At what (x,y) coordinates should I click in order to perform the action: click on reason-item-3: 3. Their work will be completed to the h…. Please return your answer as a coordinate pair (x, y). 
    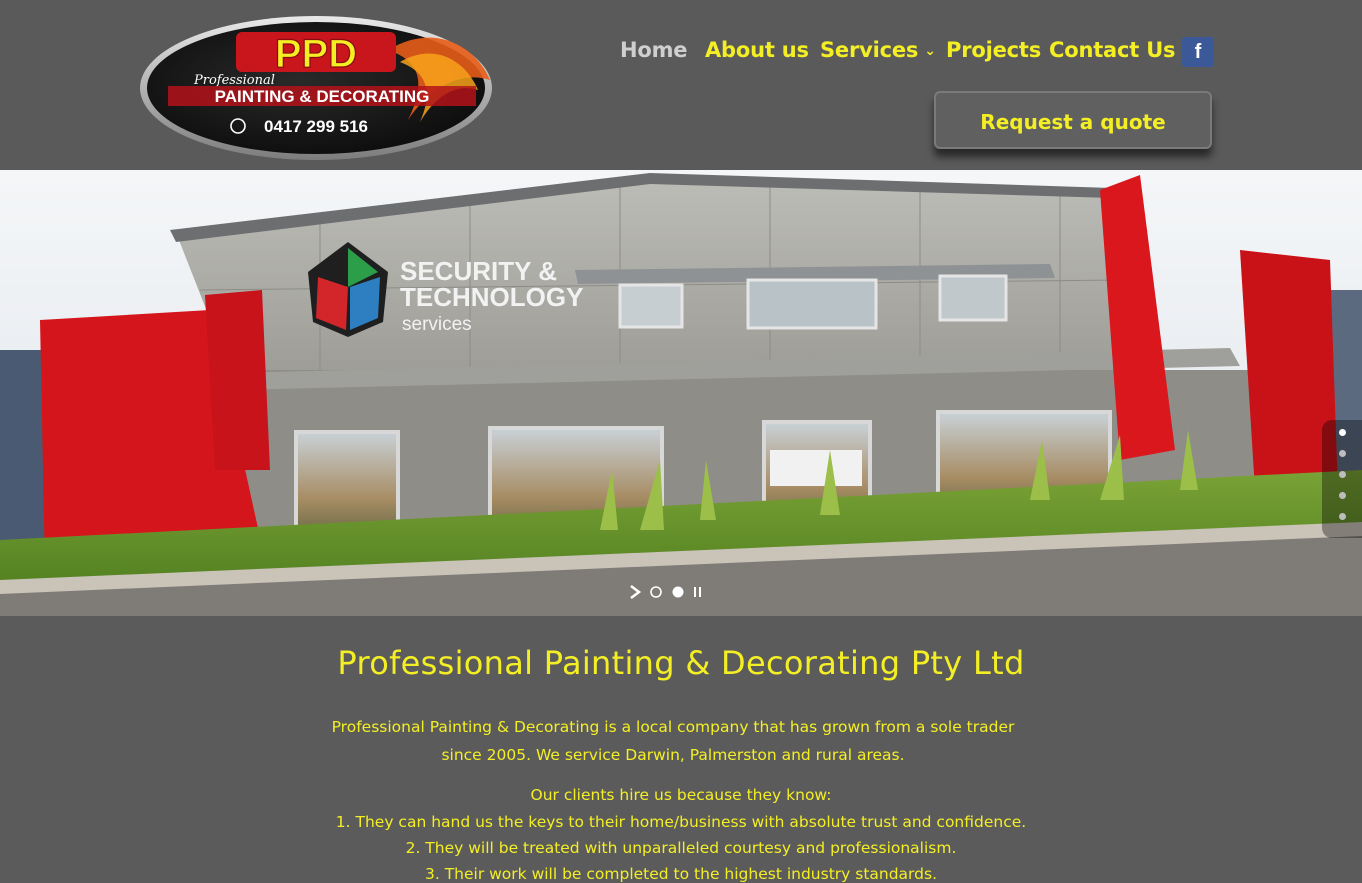
    Looking at the image, I should click on (680, 874).